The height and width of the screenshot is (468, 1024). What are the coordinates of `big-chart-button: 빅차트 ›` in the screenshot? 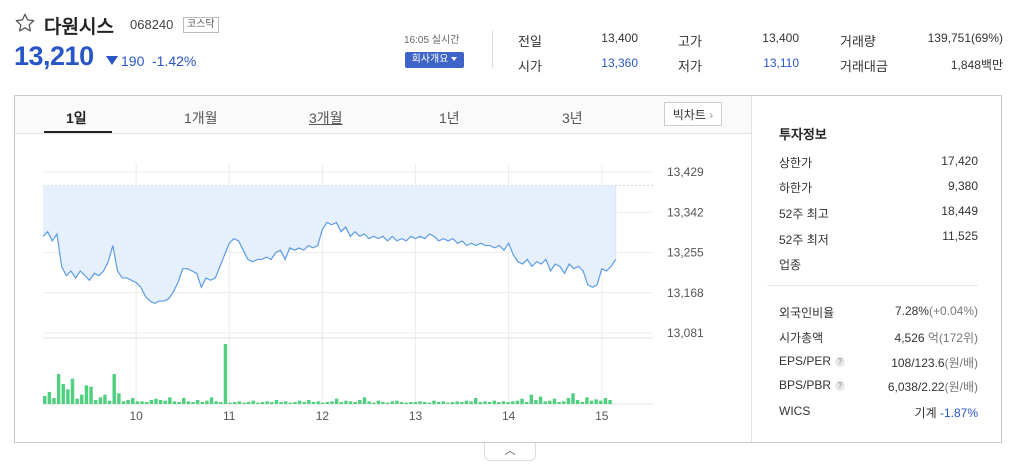 It's located at (693, 114).